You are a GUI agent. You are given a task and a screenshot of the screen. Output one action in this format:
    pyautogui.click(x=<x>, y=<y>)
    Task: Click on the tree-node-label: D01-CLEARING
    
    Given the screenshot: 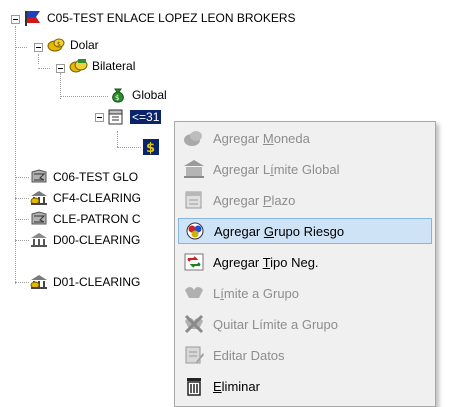 What is the action you would take?
    pyautogui.click(x=97, y=282)
    